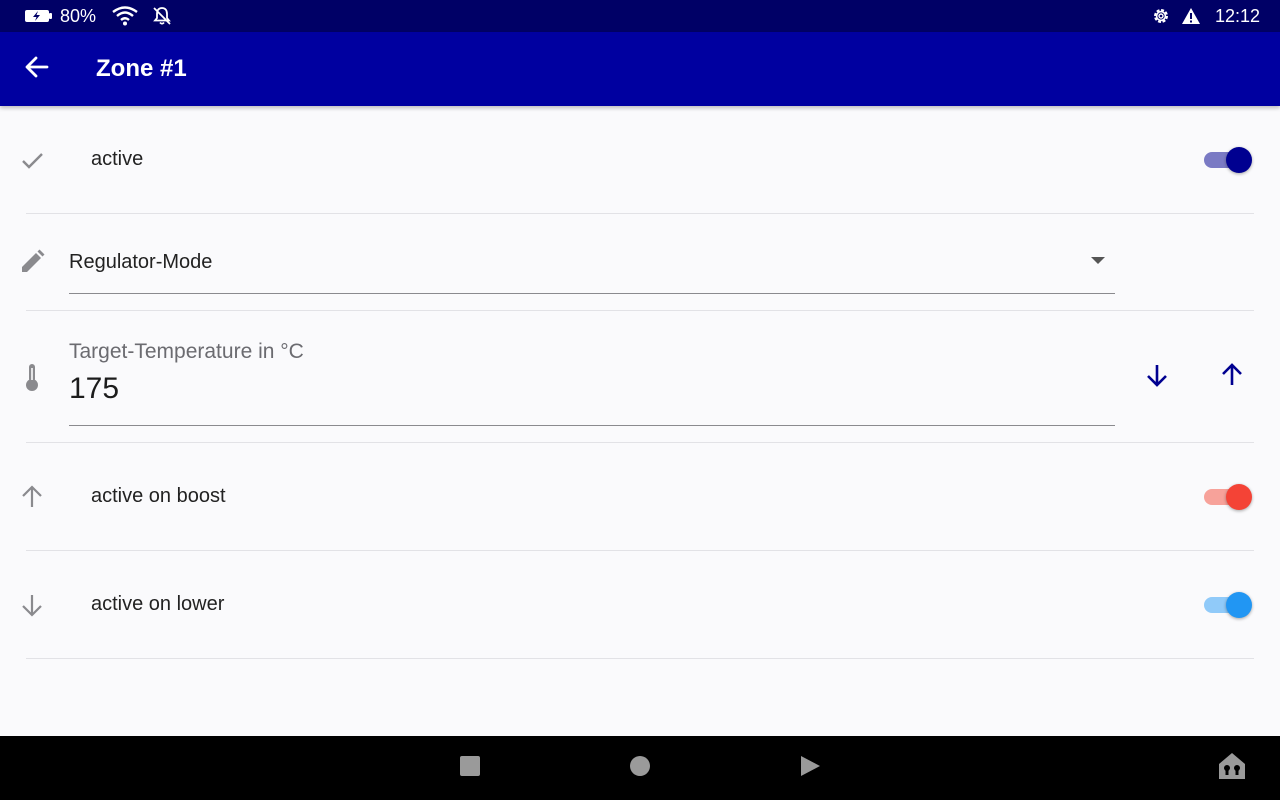  I want to click on active-on-lower-label: active on lower, so click(158, 604).